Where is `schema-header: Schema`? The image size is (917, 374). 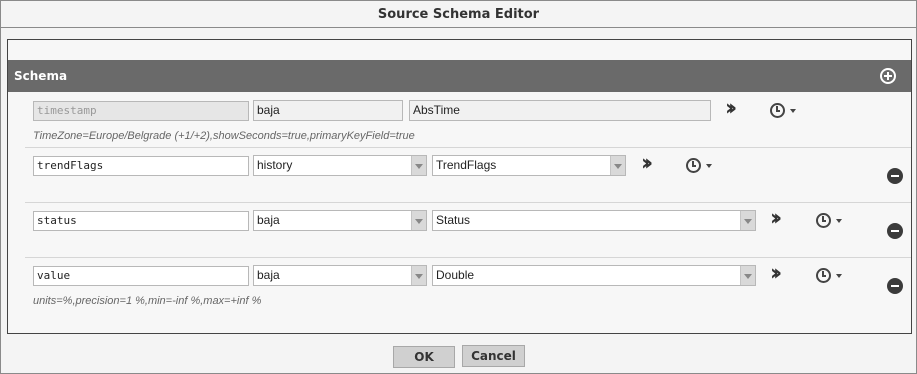 schema-header: Schema is located at coordinates (459, 76).